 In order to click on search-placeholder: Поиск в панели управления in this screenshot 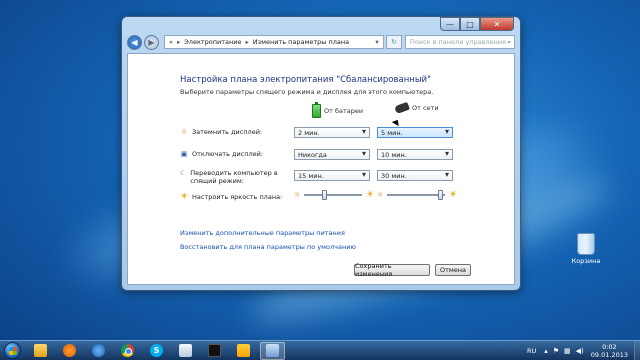, I will do `click(458, 42)`.